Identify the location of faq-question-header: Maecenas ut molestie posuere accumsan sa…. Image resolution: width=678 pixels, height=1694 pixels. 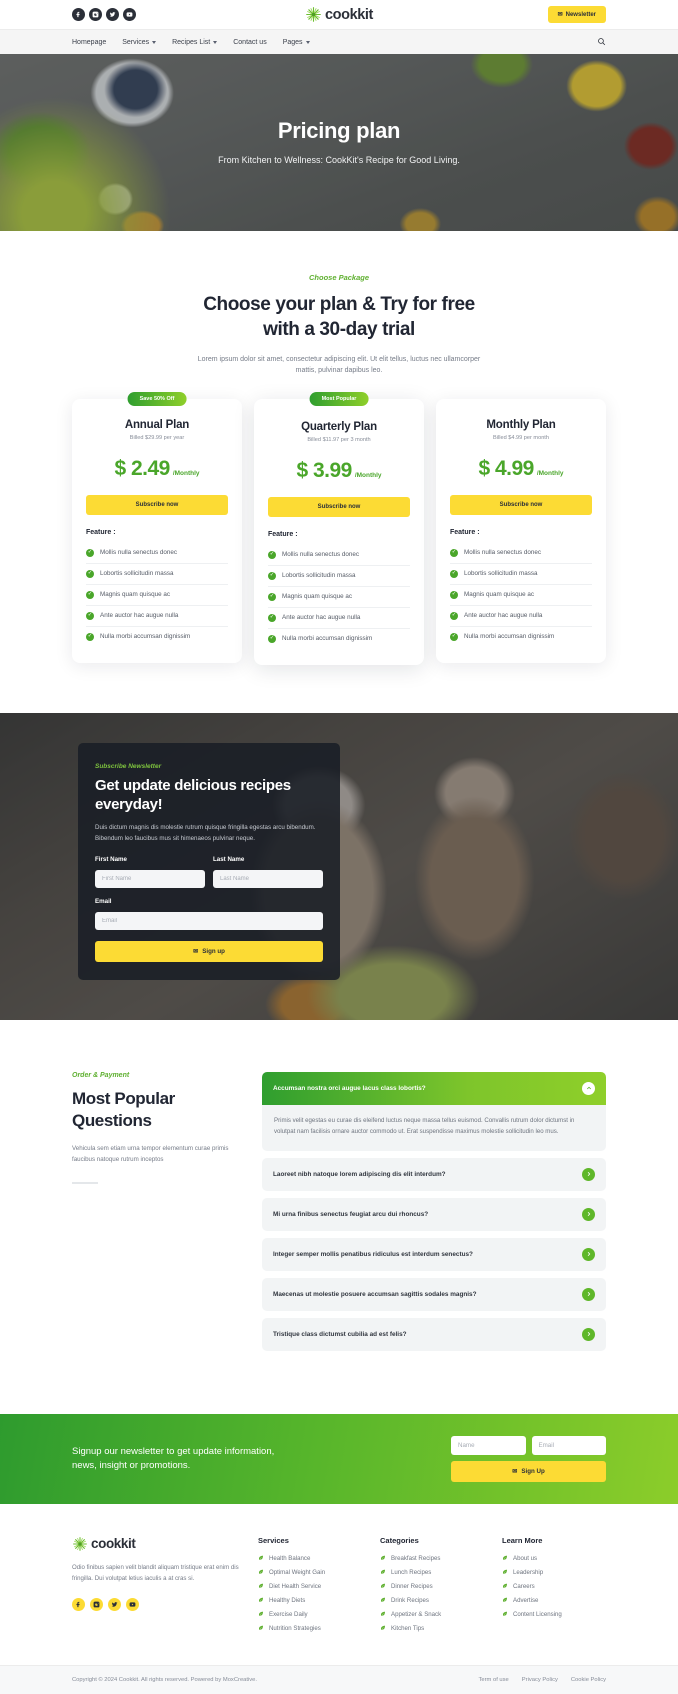
(434, 1294).